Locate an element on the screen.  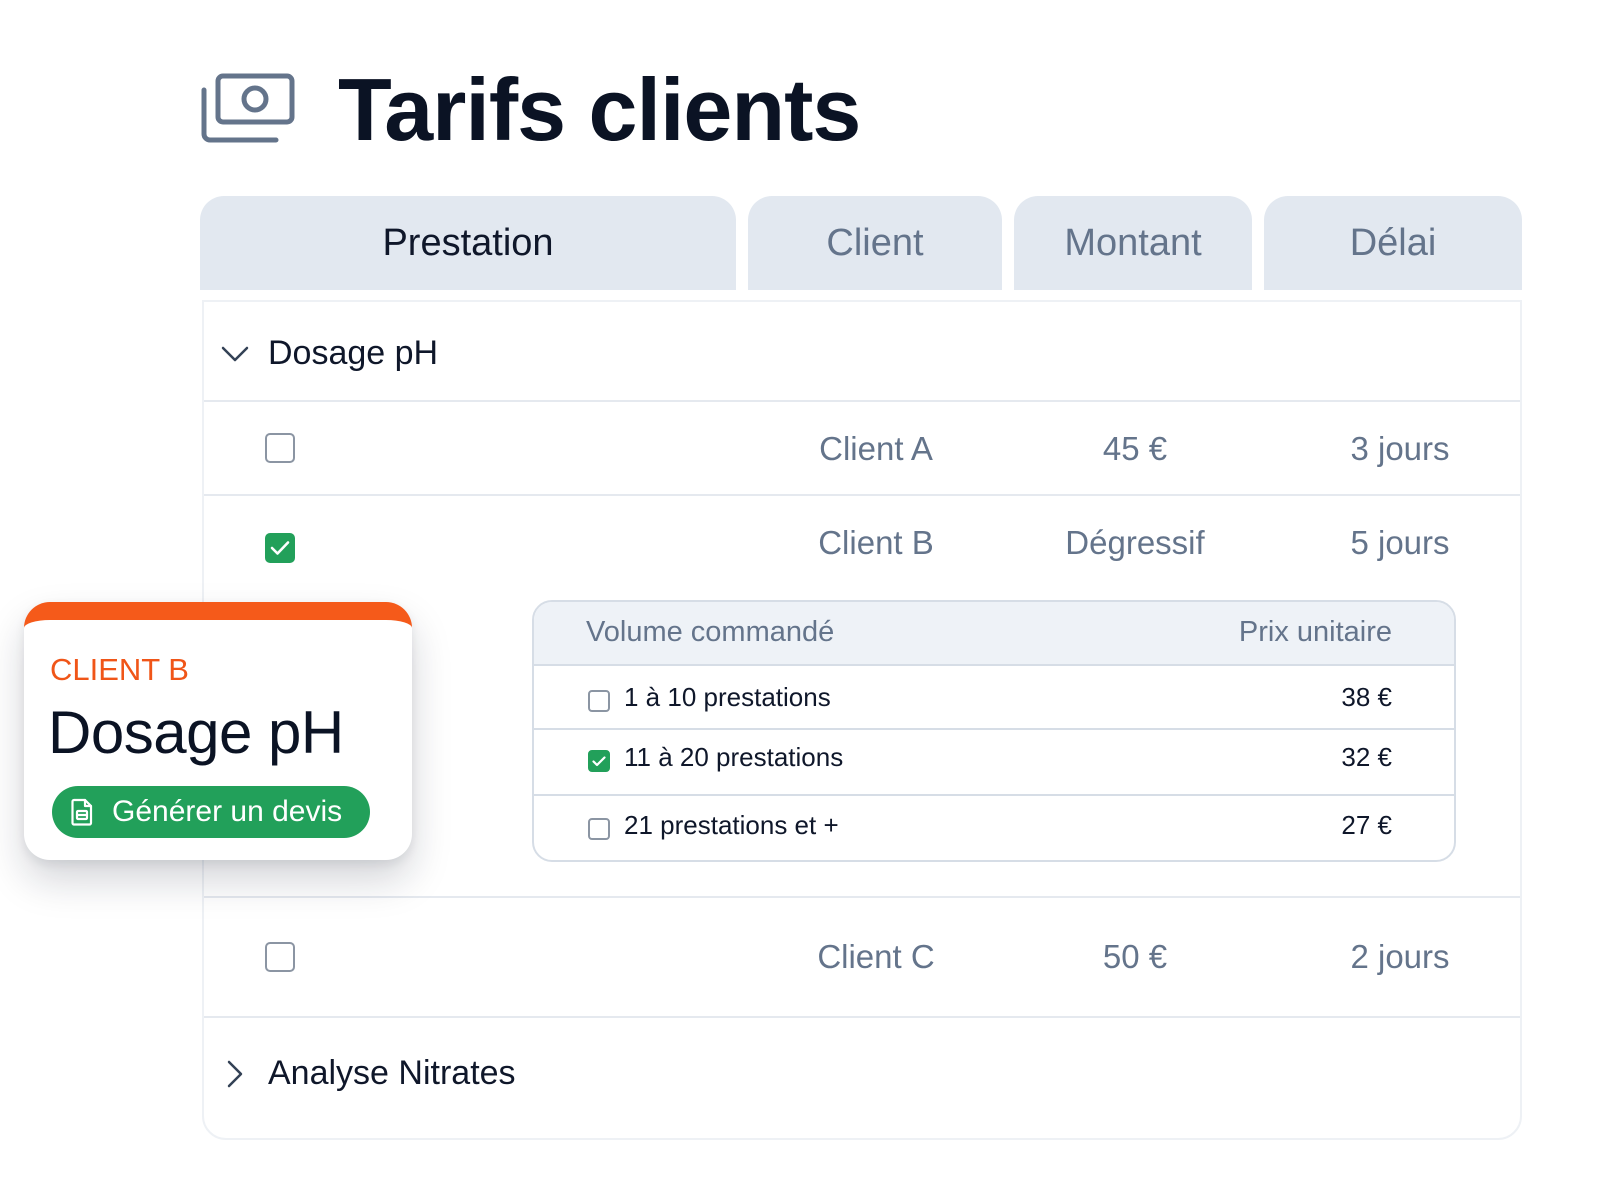
money-bills-icon is located at coordinates (250, 110).